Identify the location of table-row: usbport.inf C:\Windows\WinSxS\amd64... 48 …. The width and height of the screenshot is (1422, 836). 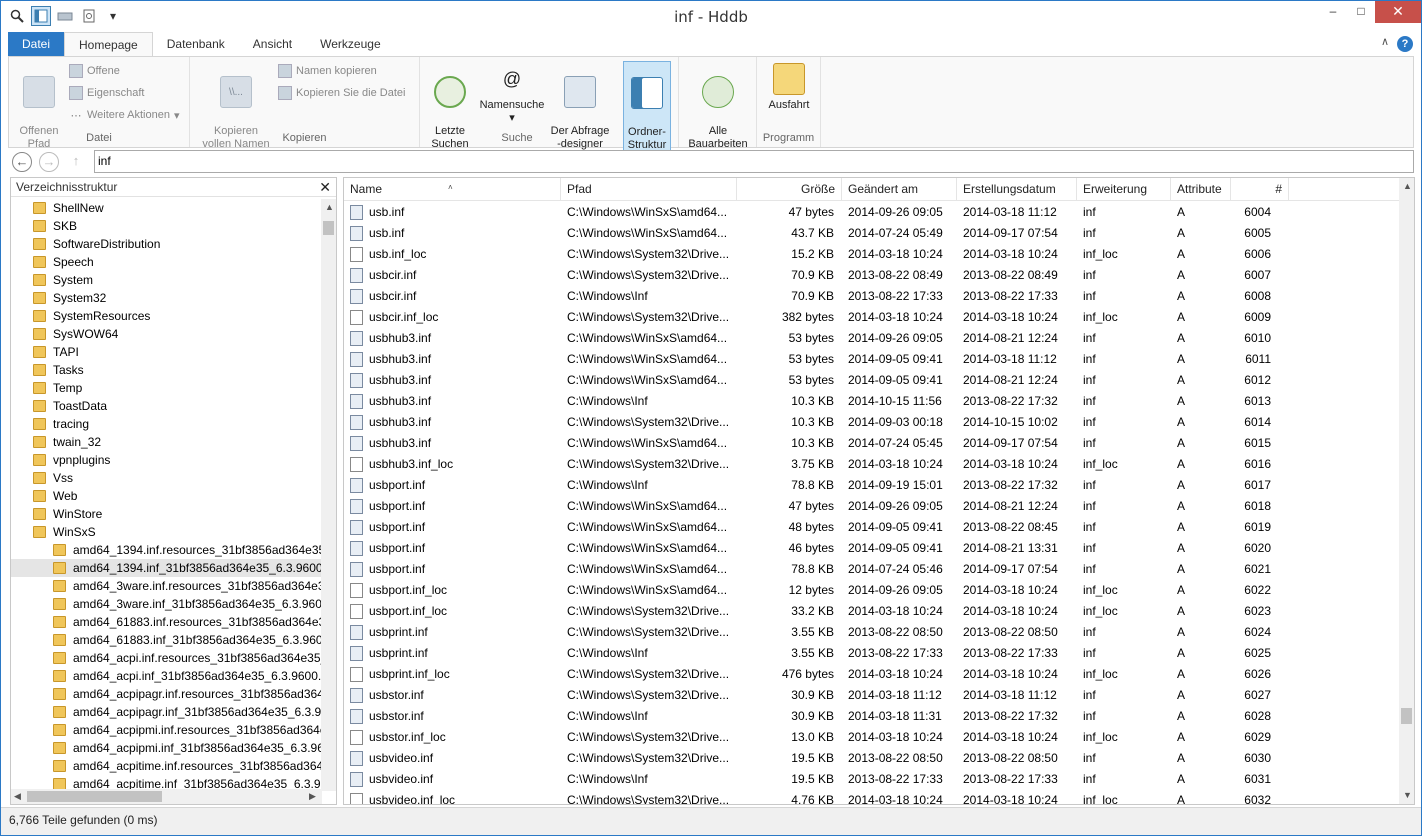
(872, 527).